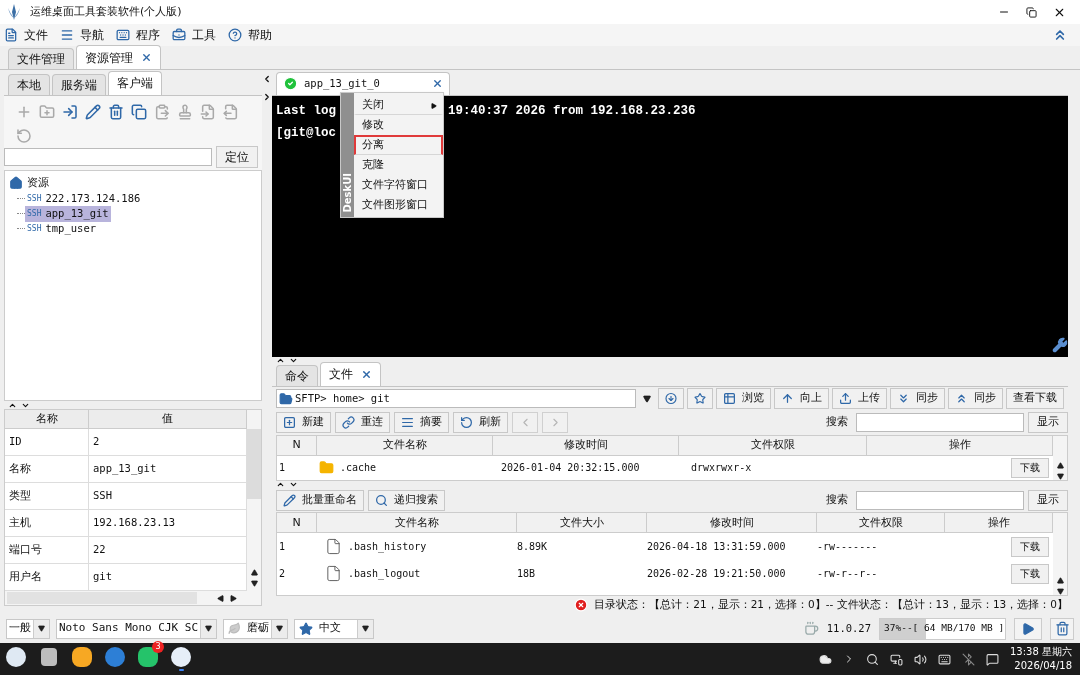  I want to click on column-header: 文件权限, so click(881, 523).